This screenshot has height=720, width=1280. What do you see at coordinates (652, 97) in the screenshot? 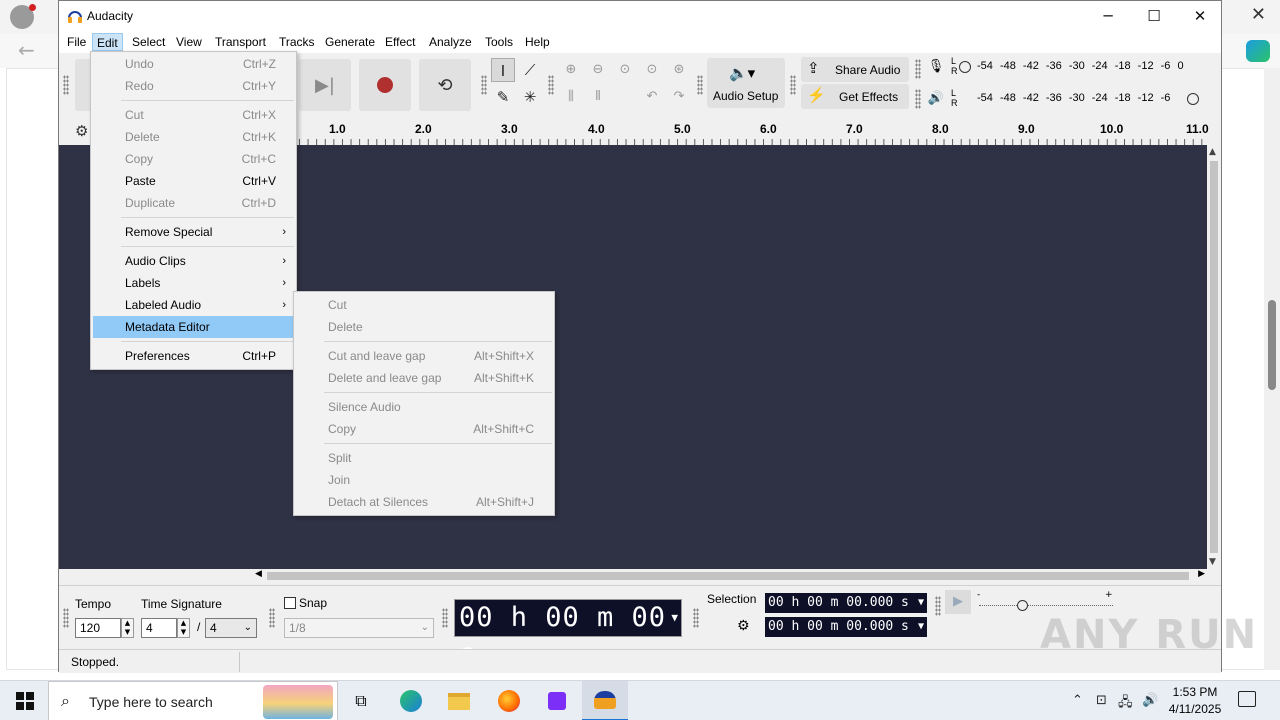
I see `undo-icon: ↶` at bounding box center [652, 97].